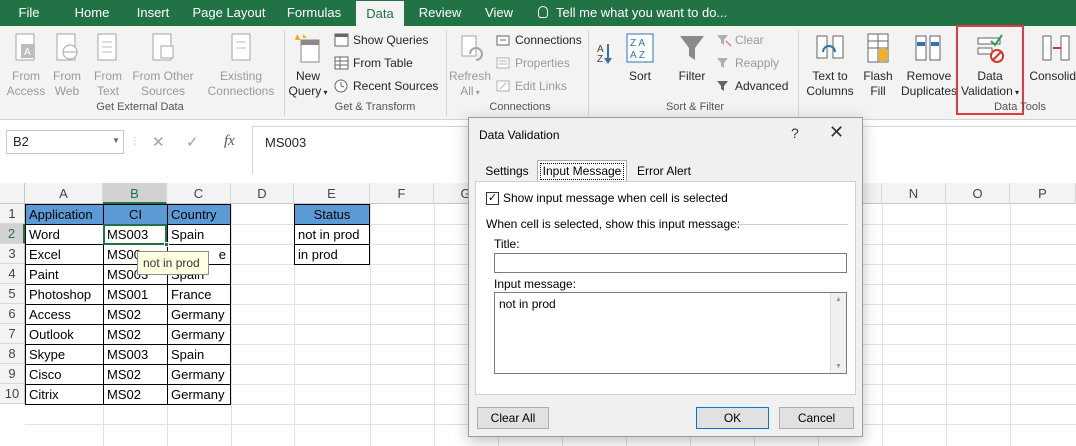 Image resolution: width=1076 pixels, height=446 pixels. Describe the element at coordinates (380, 13) in the screenshot. I see `tab-data: Data` at that location.